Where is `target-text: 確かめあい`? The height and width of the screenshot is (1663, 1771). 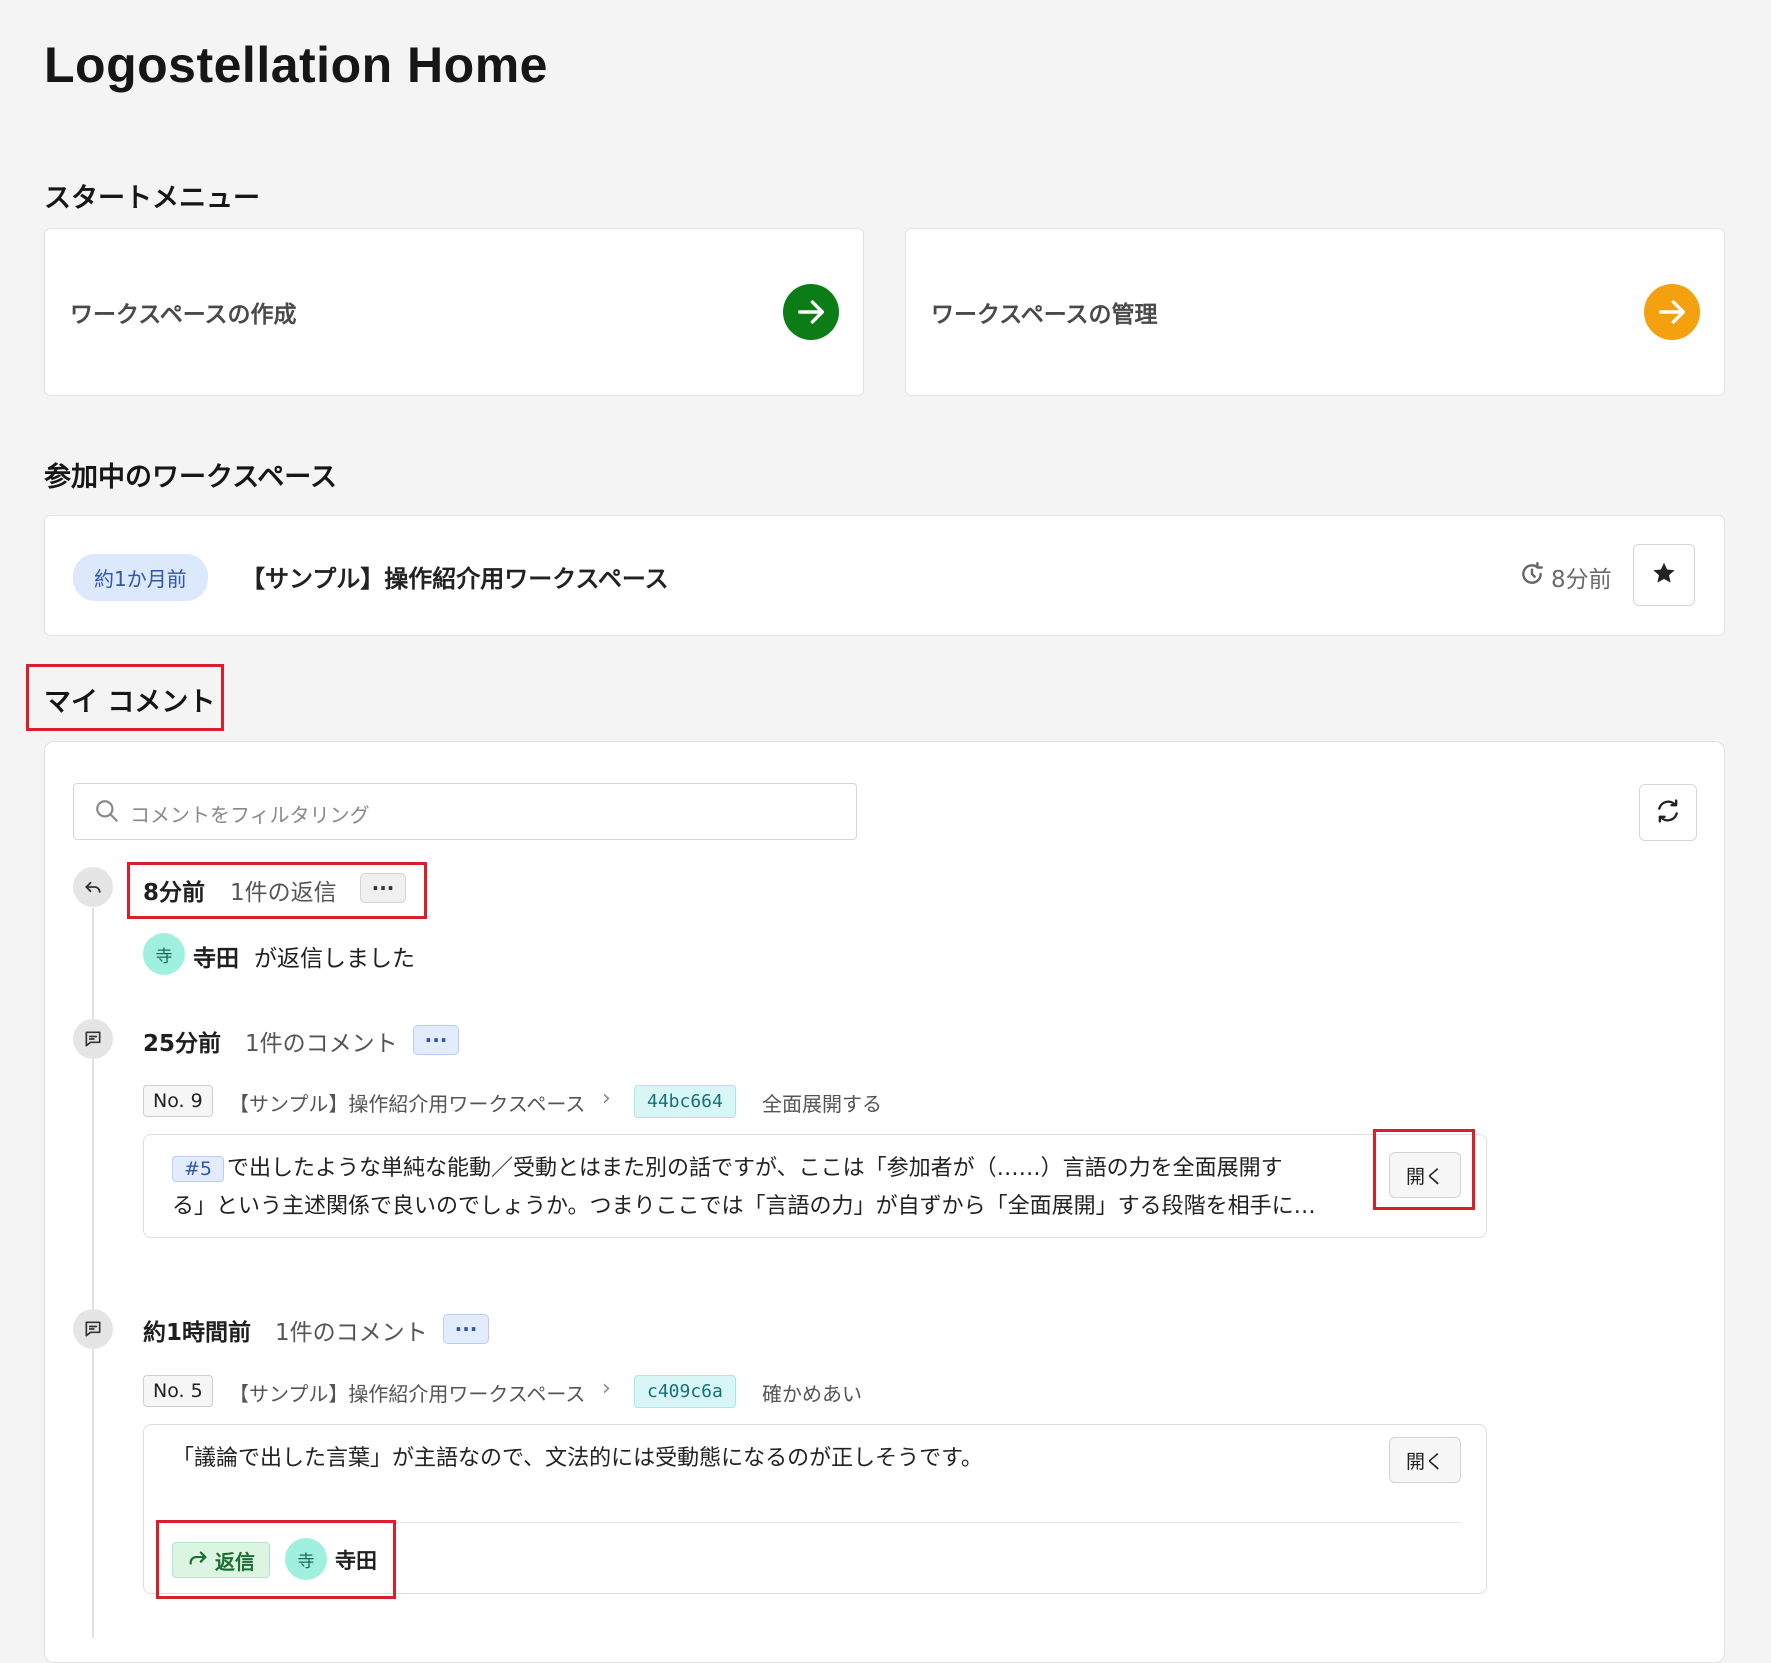
target-text: 確かめあい is located at coordinates (812, 1394).